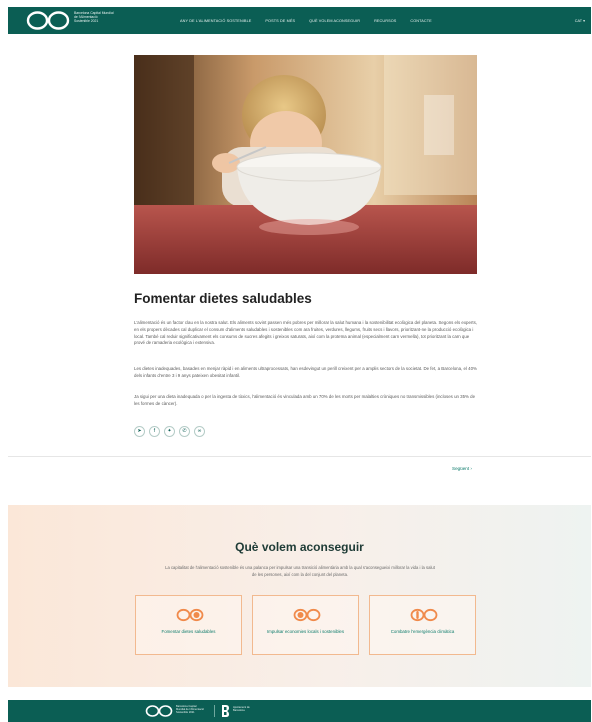 The image size is (592, 722). Describe the element at coordinates (305, 625) in the screenshot. I see `aim-card-local-economies: Impulsar economies locals i sostenibles` at that location.